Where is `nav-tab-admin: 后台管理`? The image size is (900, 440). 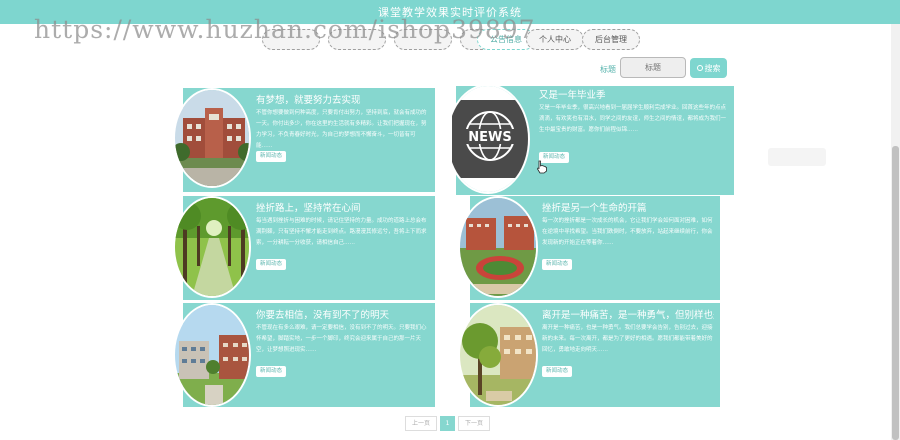
nav-tab-admin: 后台管理 is located at coordinates (611, 39).